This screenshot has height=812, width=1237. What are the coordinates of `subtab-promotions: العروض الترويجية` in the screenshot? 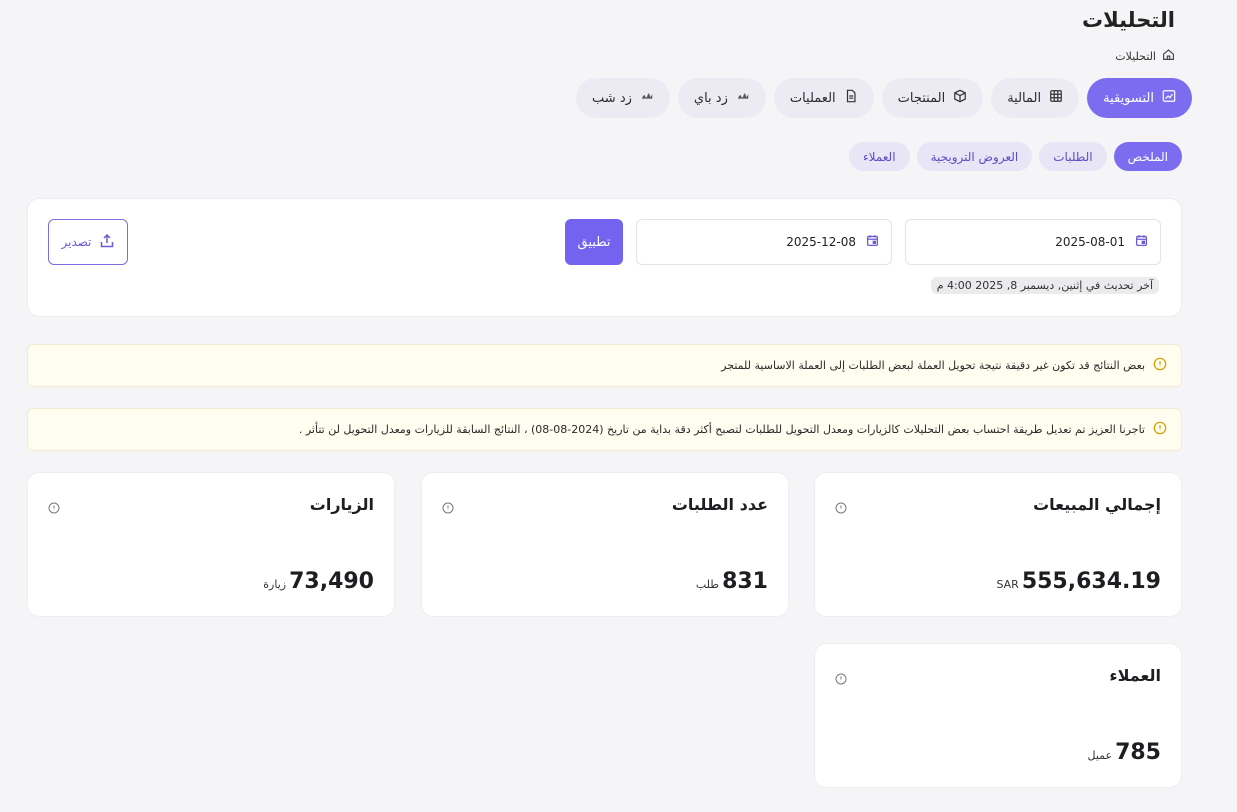 It's located at (974, 156).